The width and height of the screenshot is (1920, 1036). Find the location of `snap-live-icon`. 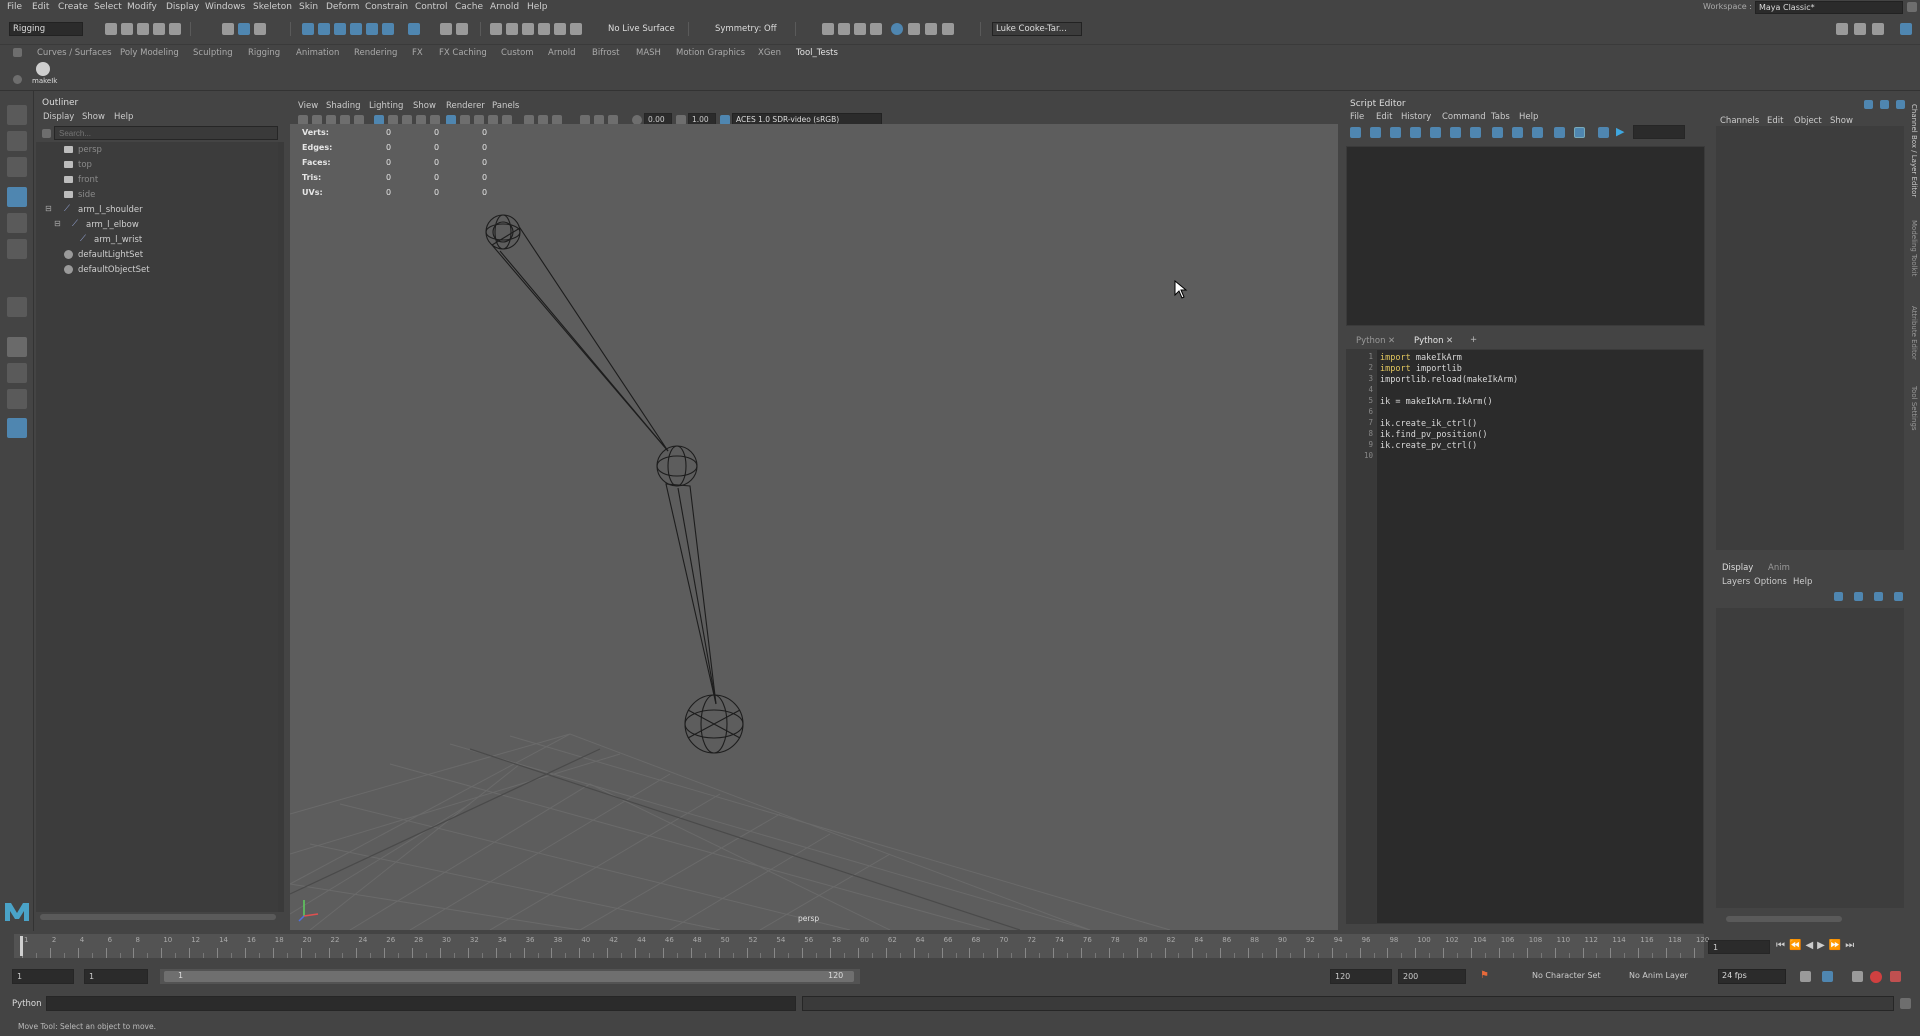

snap-live-icon is located at coordinates (388, 29).